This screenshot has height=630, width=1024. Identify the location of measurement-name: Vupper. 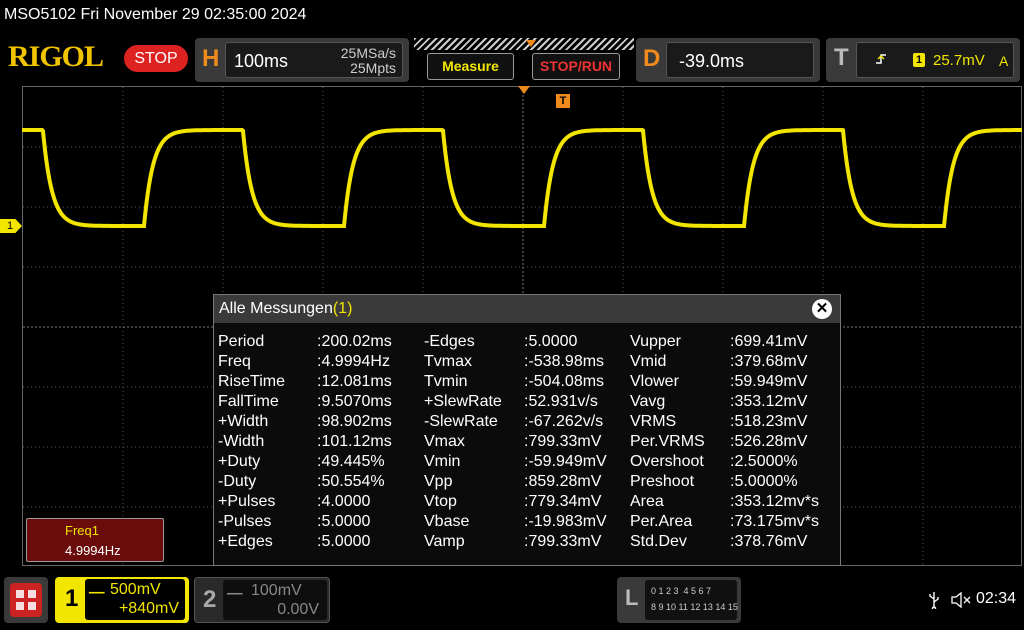
(655, 341).